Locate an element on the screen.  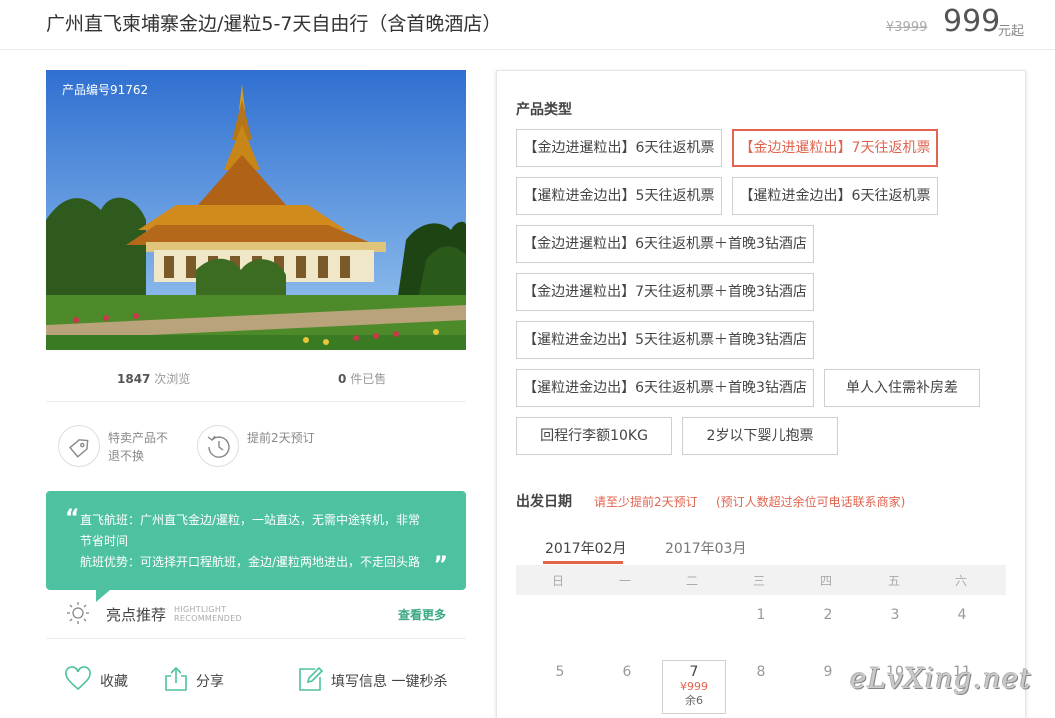
view-more-link: 查看更多 is located at coordinates (422, 614).